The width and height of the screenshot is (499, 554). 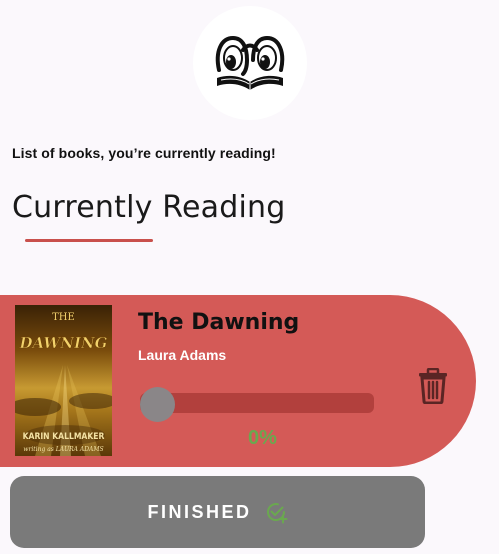 What do you see at coordinates (276, 513) in the screenshot?
I see `check-add-icon` at bounding box center [276, 513].